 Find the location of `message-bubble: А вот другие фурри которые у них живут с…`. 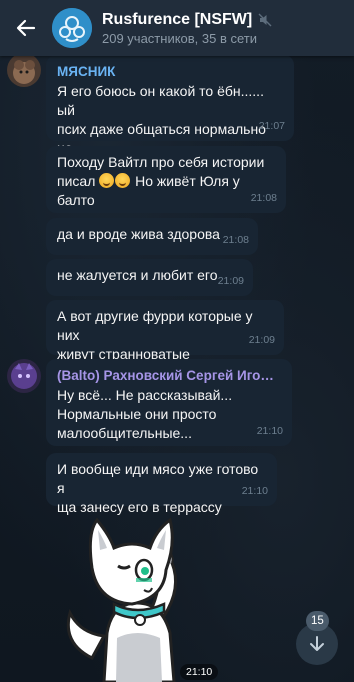

message-bubble: А вот другие фурри которые у них живут с… is located at coordinates (165, 331).